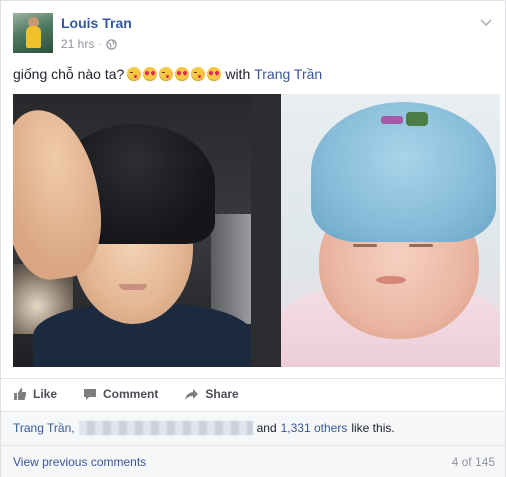  Describe the element at coordinates (33, 37) in the screenshot. I see `avatar-body` at that location.